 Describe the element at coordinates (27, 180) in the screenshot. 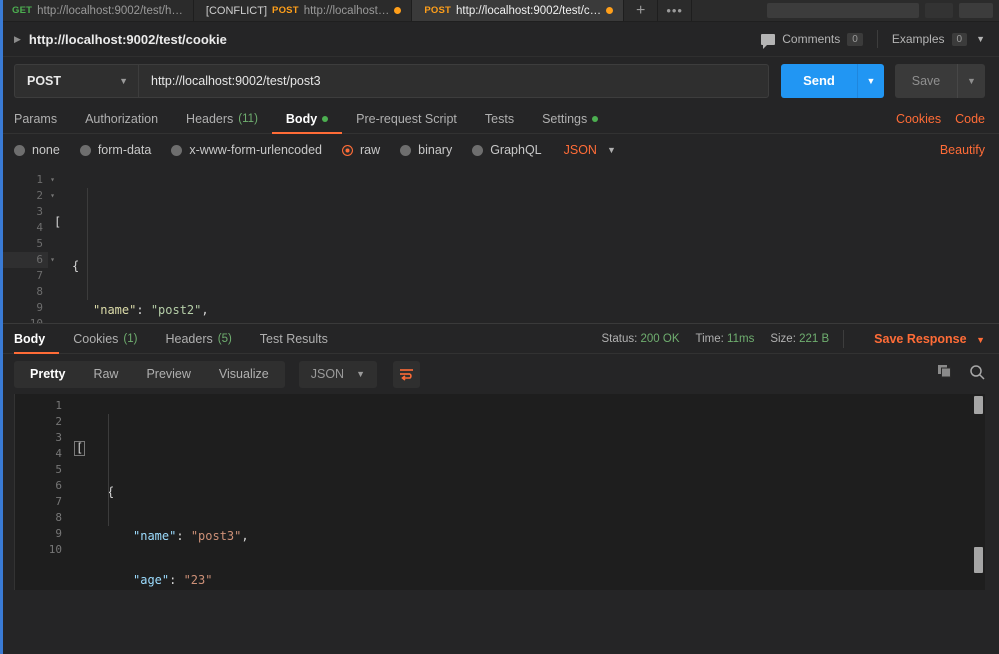

I see `gutter-line: 1 ▾` at that location.